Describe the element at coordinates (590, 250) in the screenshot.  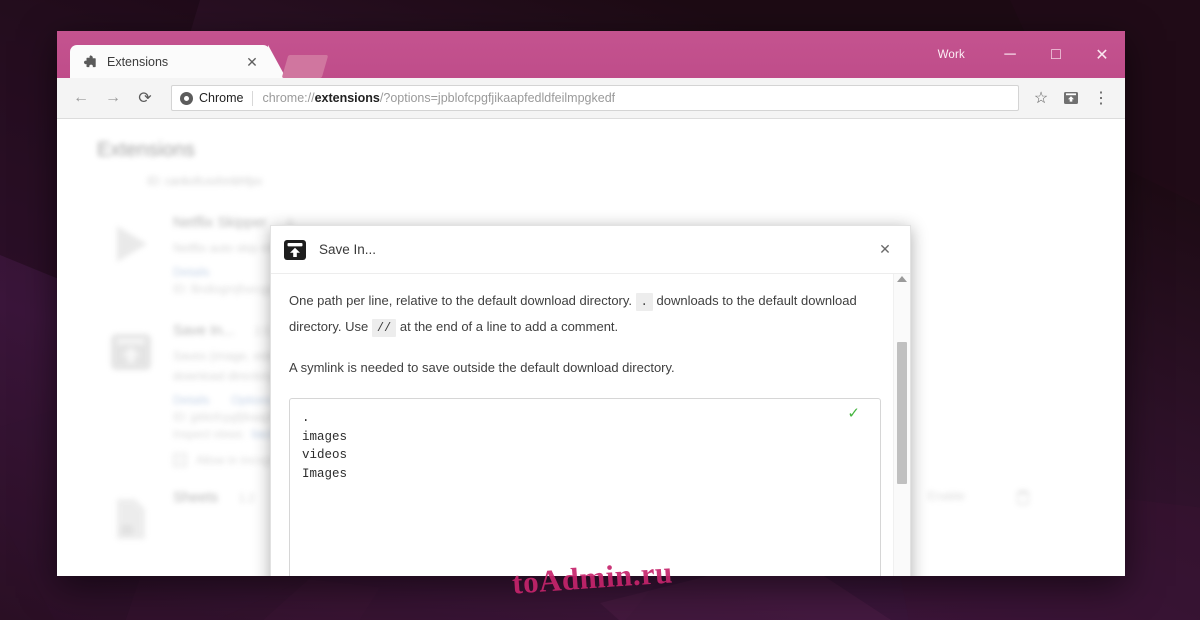
I see `dialog-header: Save In... ✕` at that location.